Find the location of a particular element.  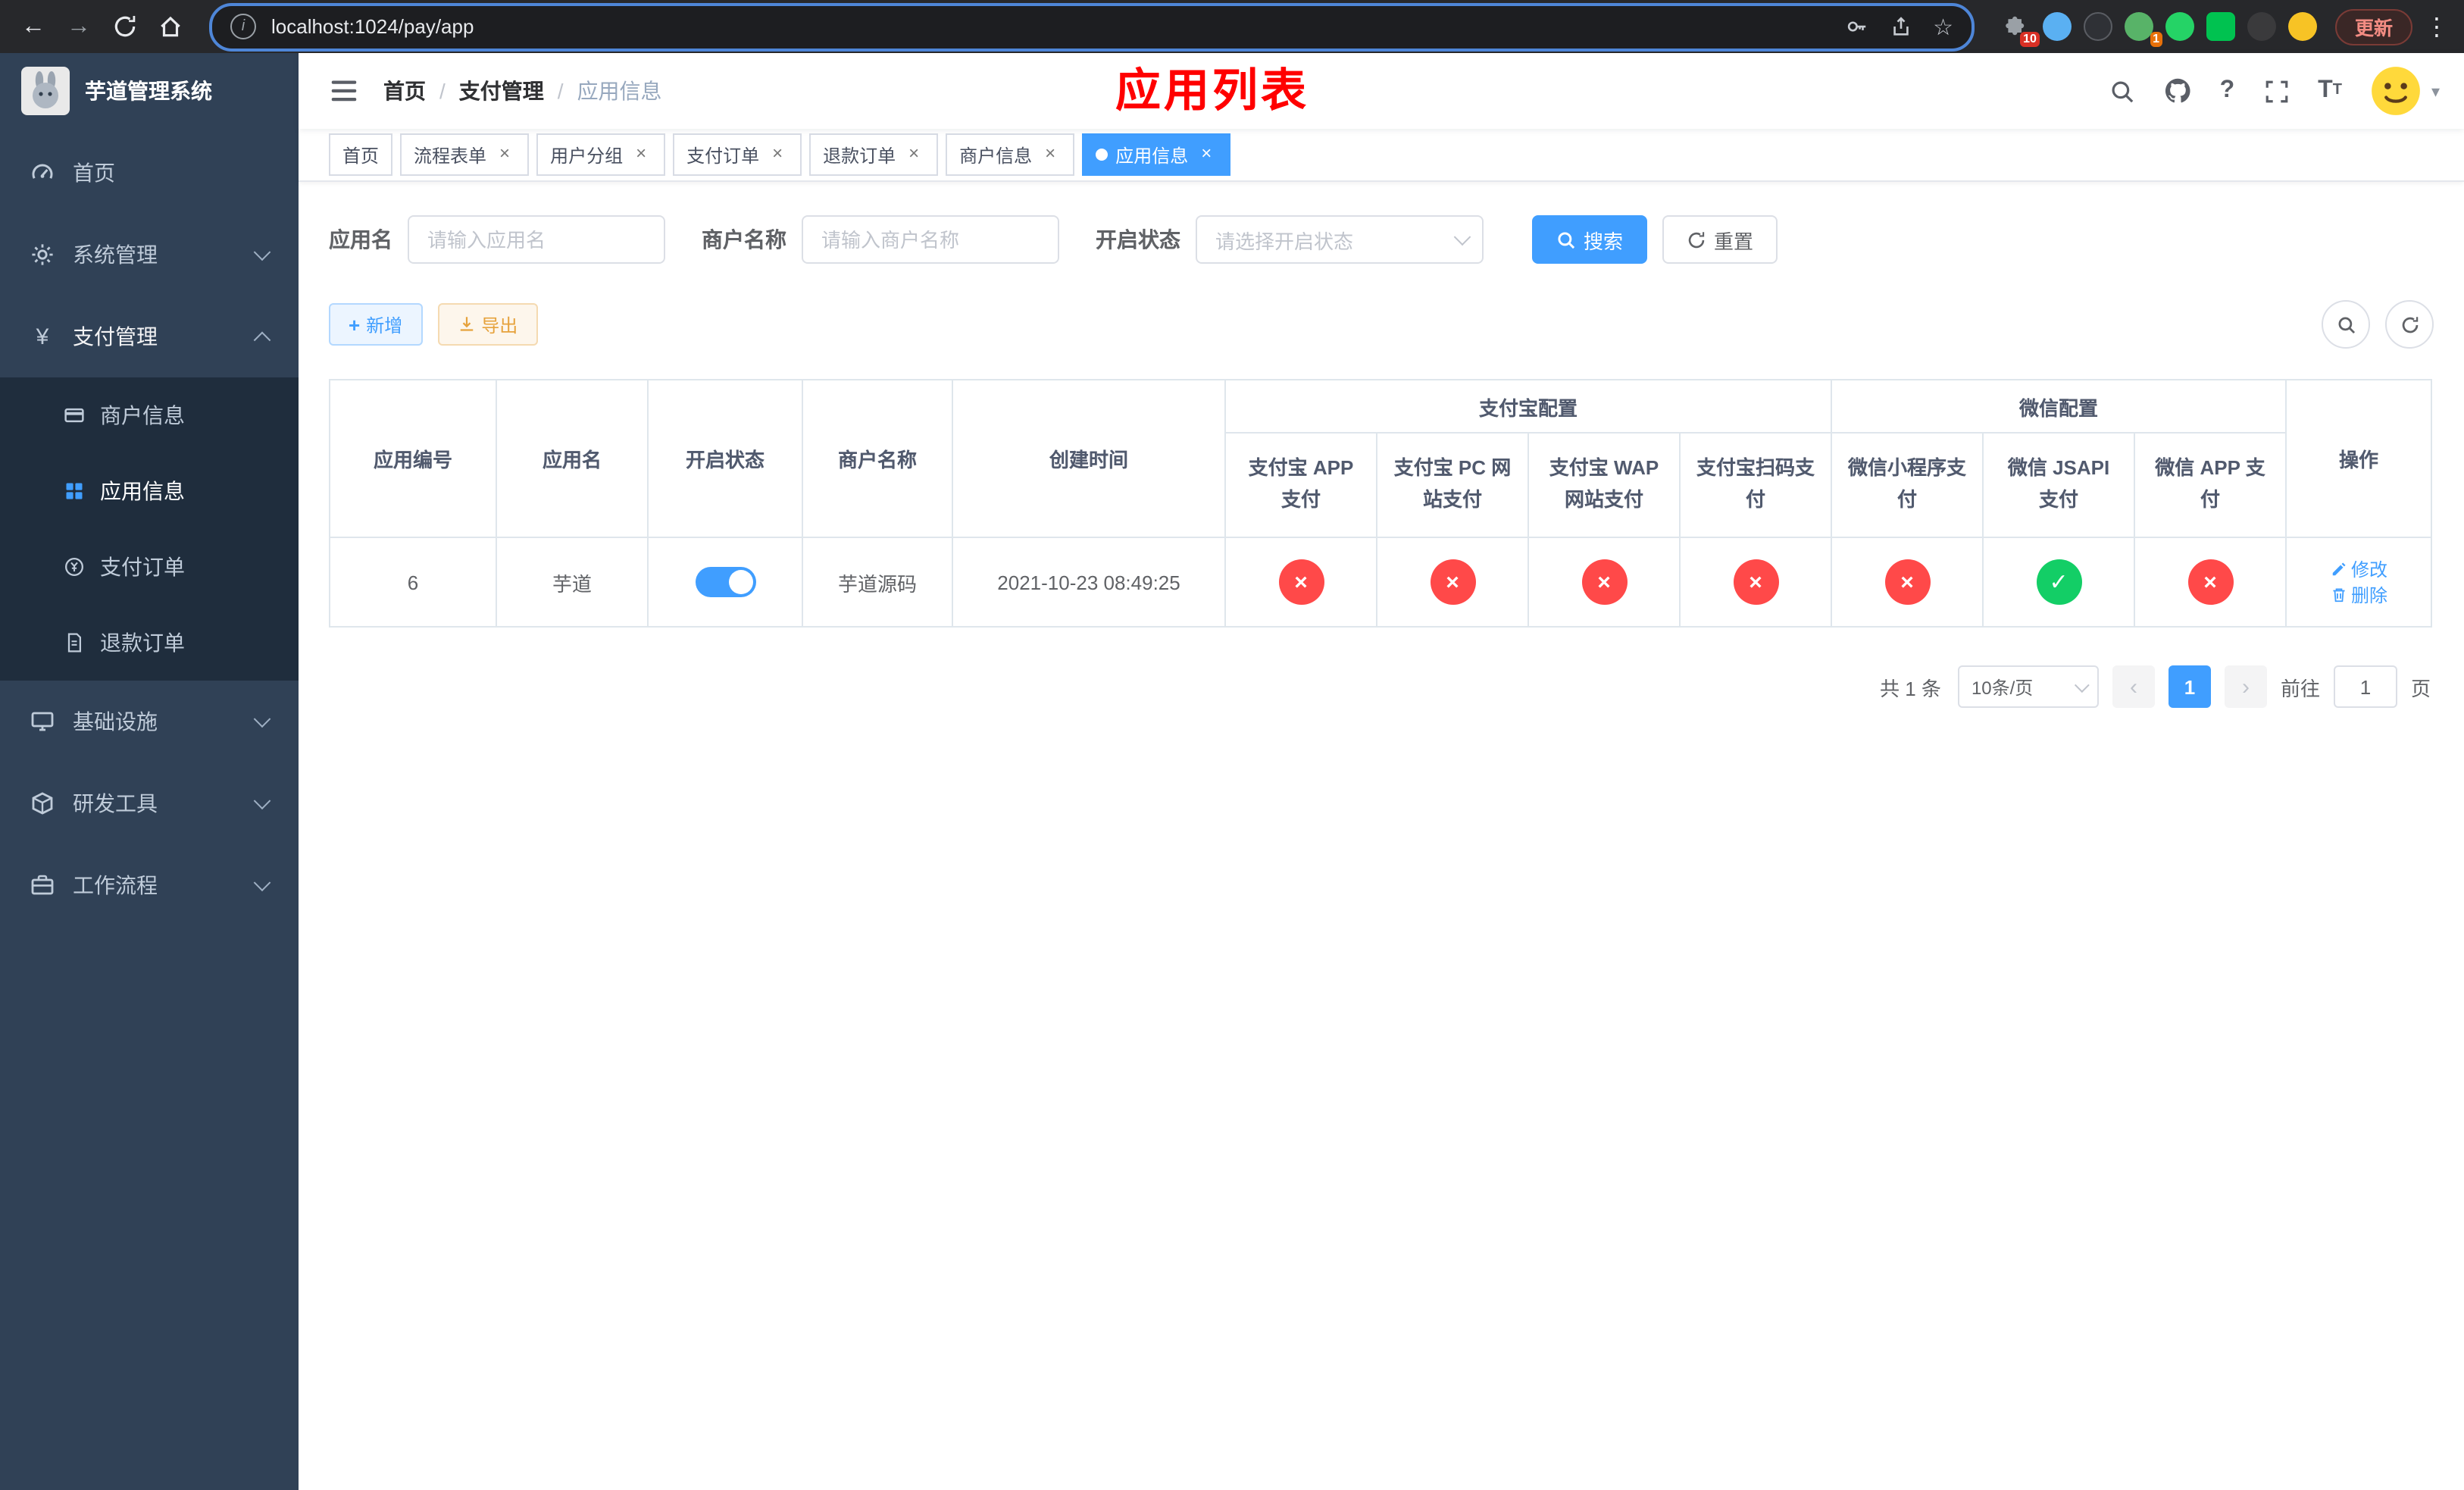

sidebar-item-payment-order: 支付订单 is located at coordinates (149, 567).